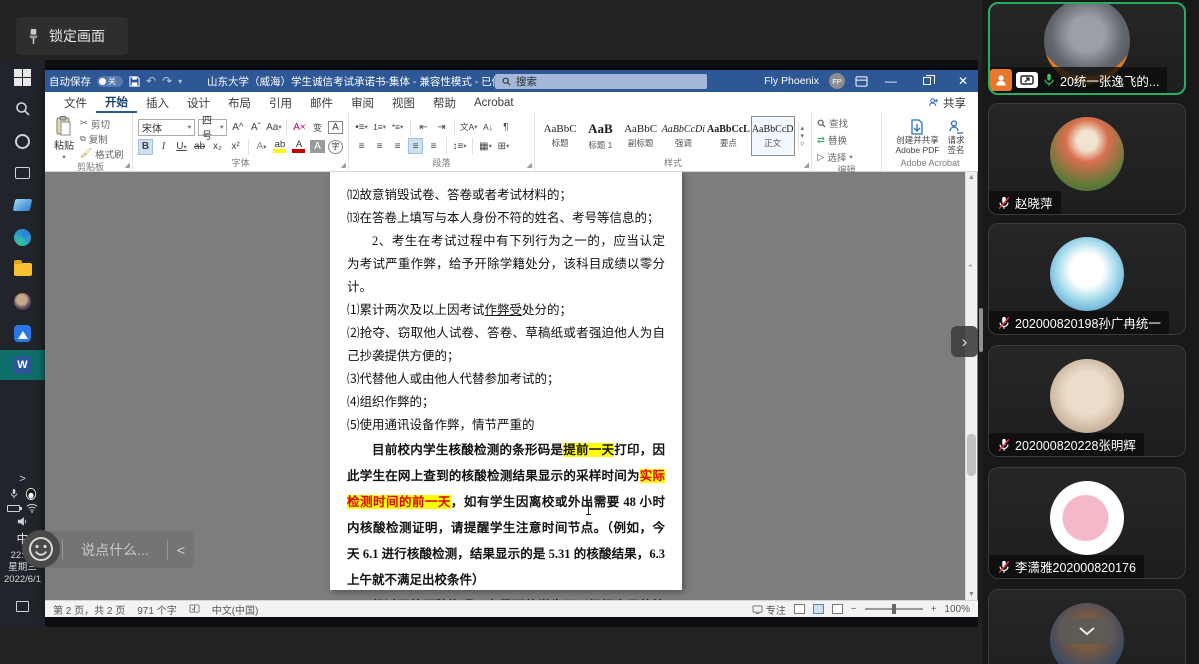 This screenshot has height=664, width=1199. What do you see at coordinates (274, 127) in the screenshot?
I see `change-case-button: Aa ▾` at bounding box center [274, 127].